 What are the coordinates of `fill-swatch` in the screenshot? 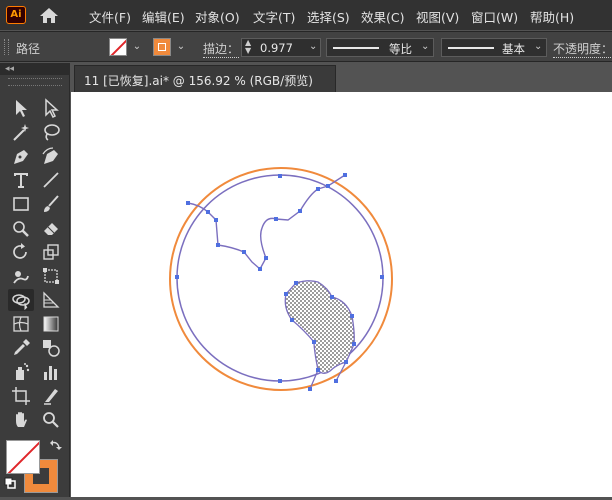 It's located at (118, 47).